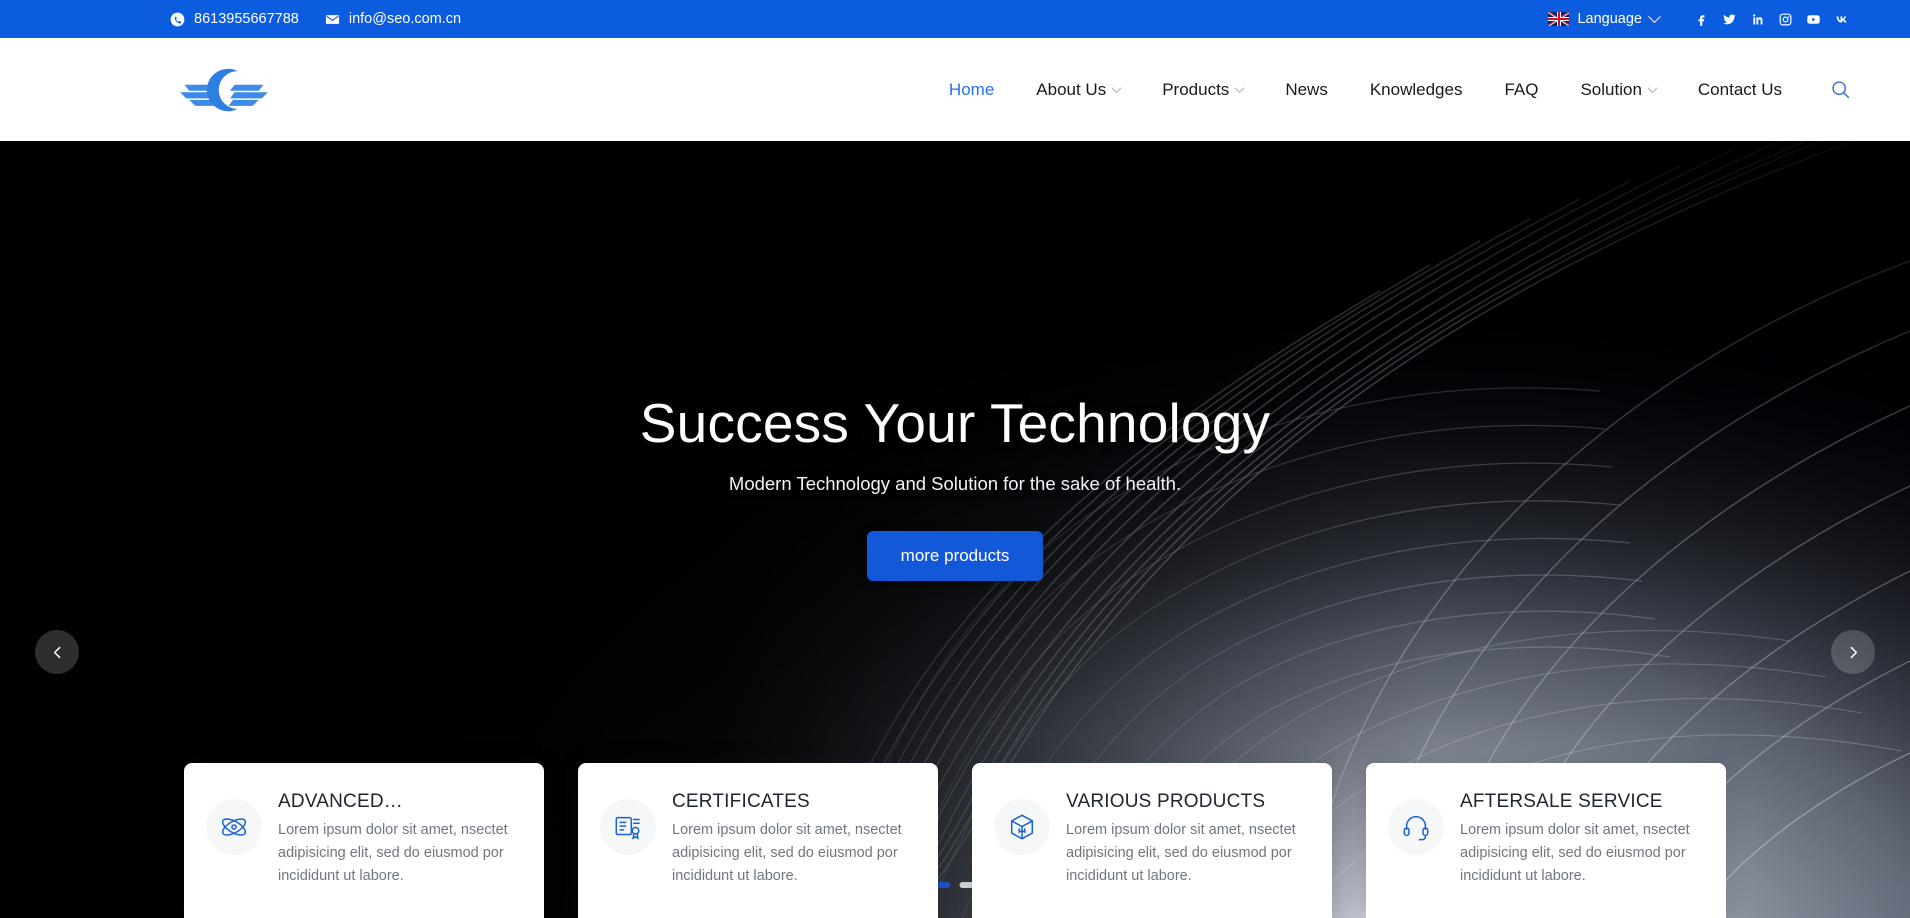 This screenshot has width=1910, height=918. I want to click on feature-card-title: CERTIFICATES, so click(741, 802).